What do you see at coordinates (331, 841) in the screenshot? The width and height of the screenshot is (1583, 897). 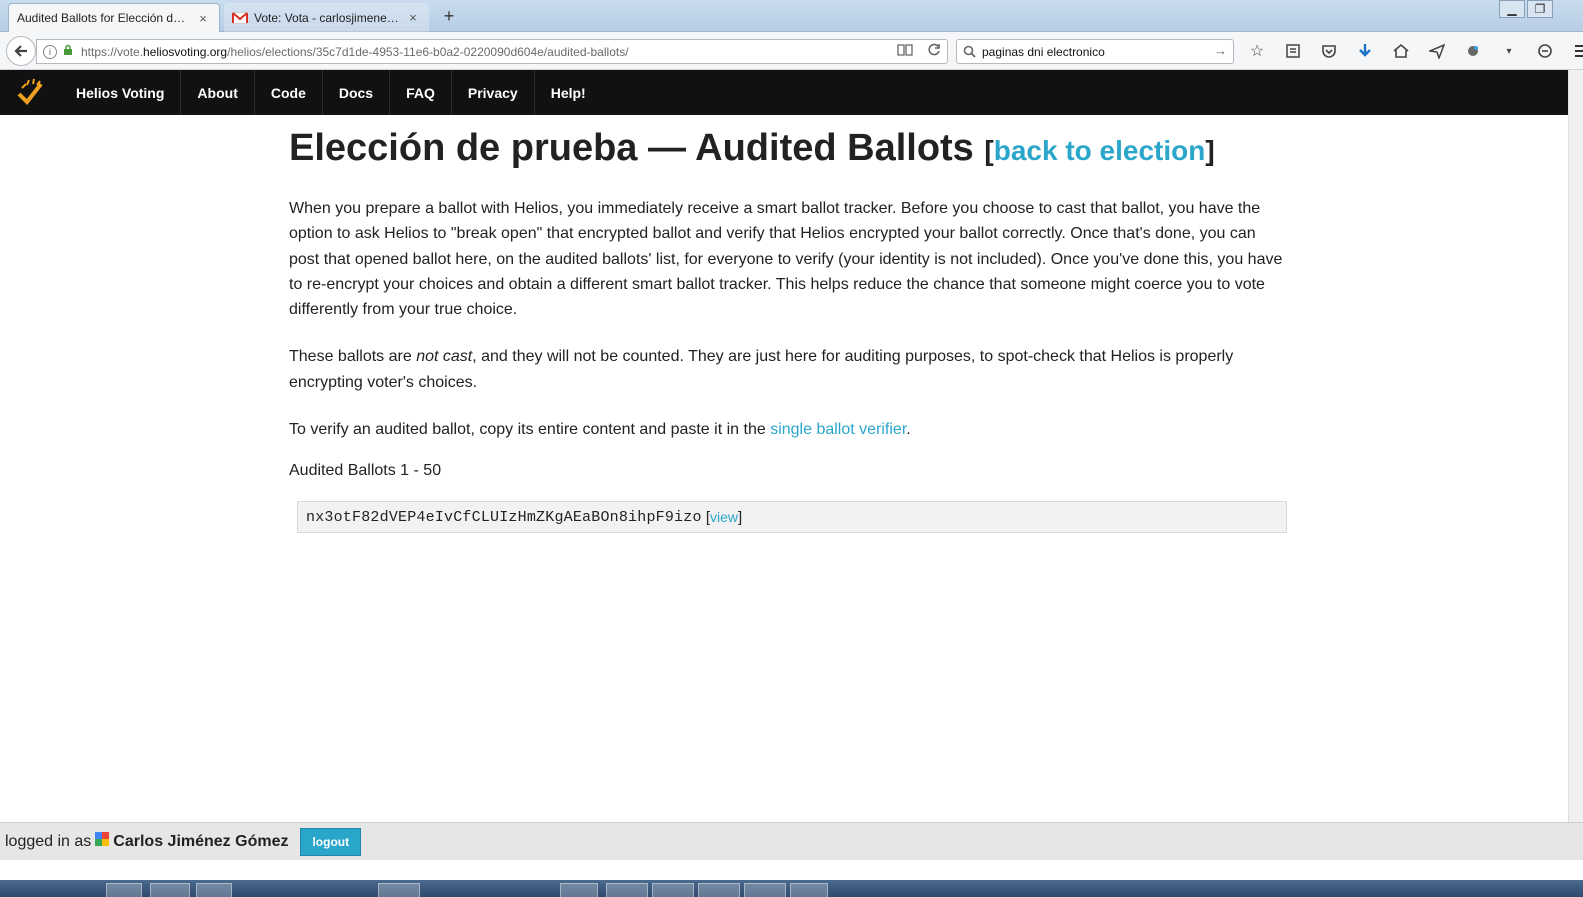 I see `logout-button: logout` at bounding box center [331, 841].